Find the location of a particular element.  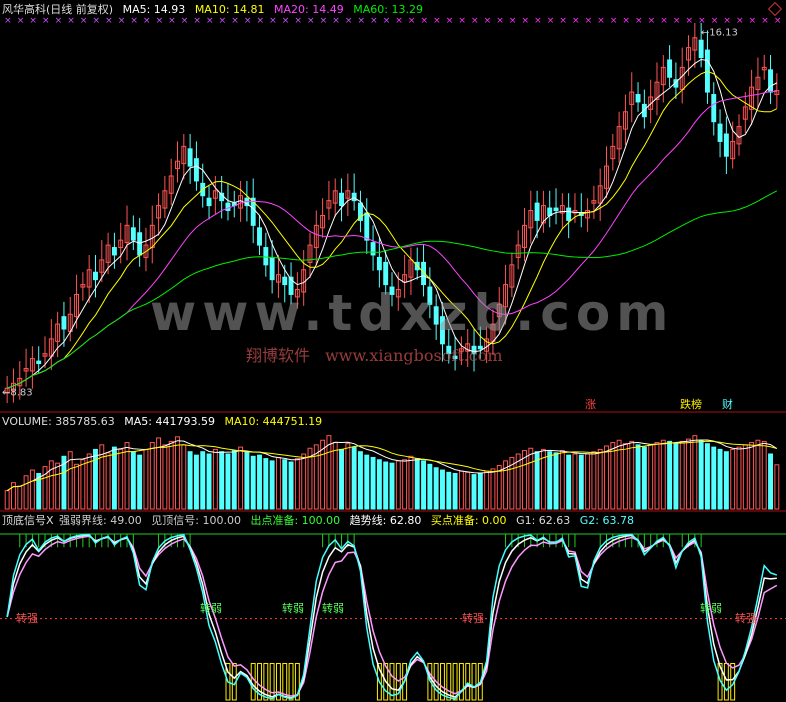

ma10-value: MA10: 14.81 is located at coordinates (229, 9).